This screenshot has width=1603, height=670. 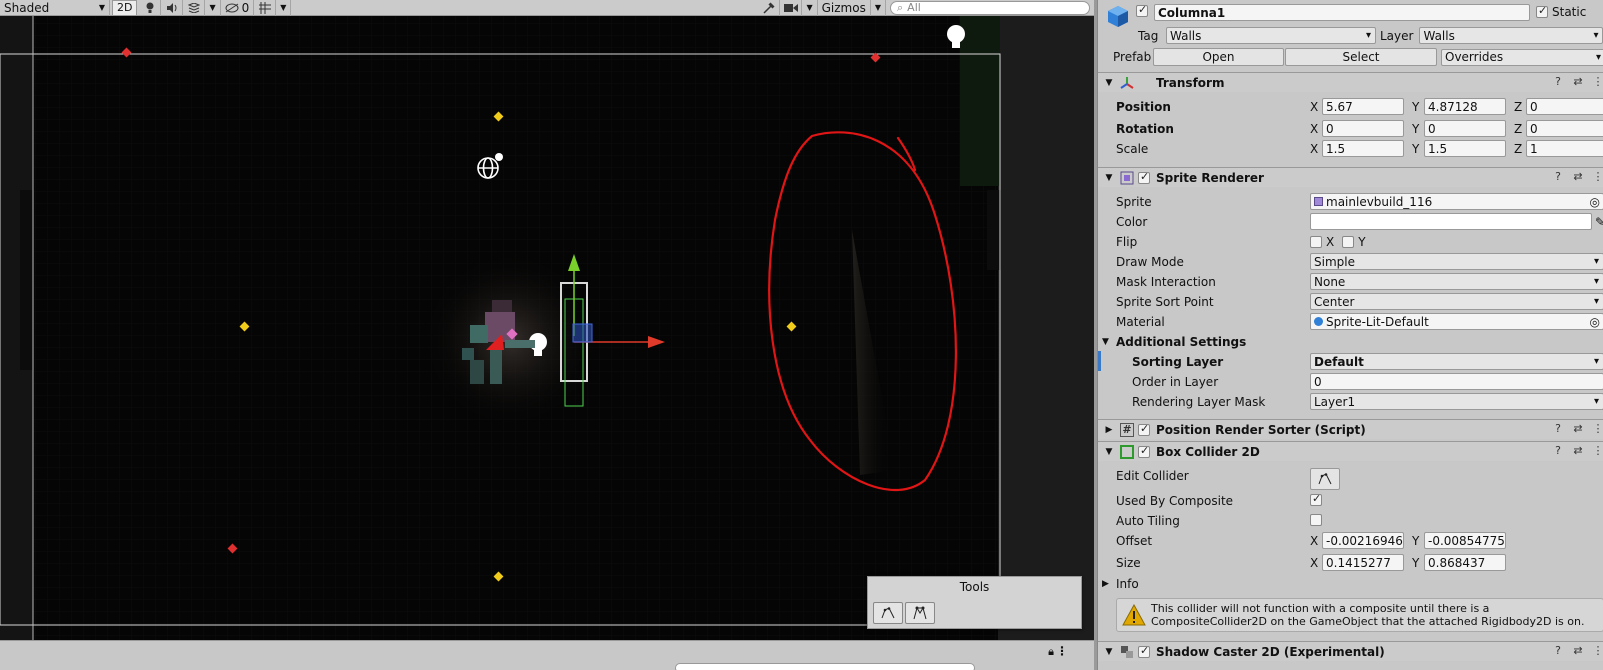 What do you see at coordinates (1051, 652) in the screenshot?
I see `lock-icon: 🔒︎` at bounding box center [1051, 652].